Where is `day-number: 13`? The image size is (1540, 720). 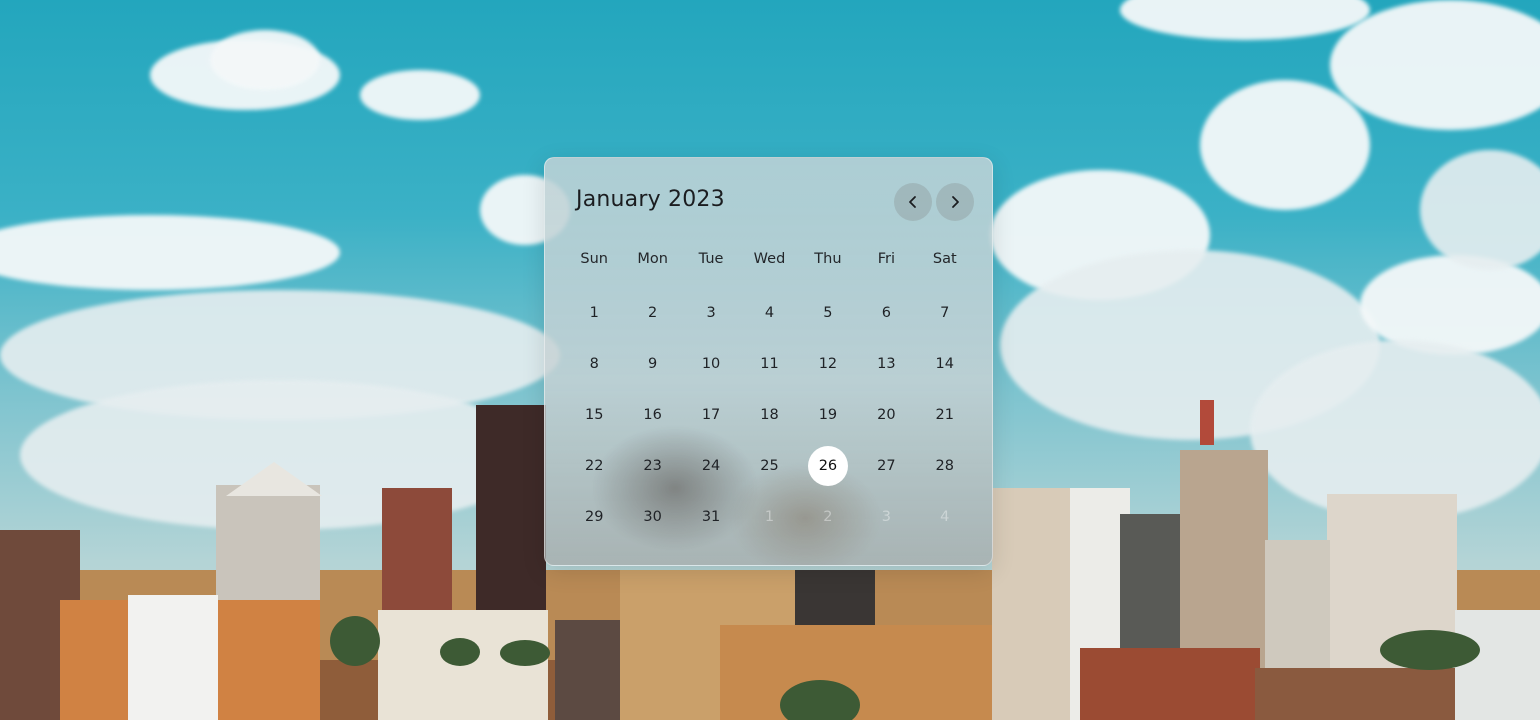 day-number: 13 is located at coordinates (886, 364).